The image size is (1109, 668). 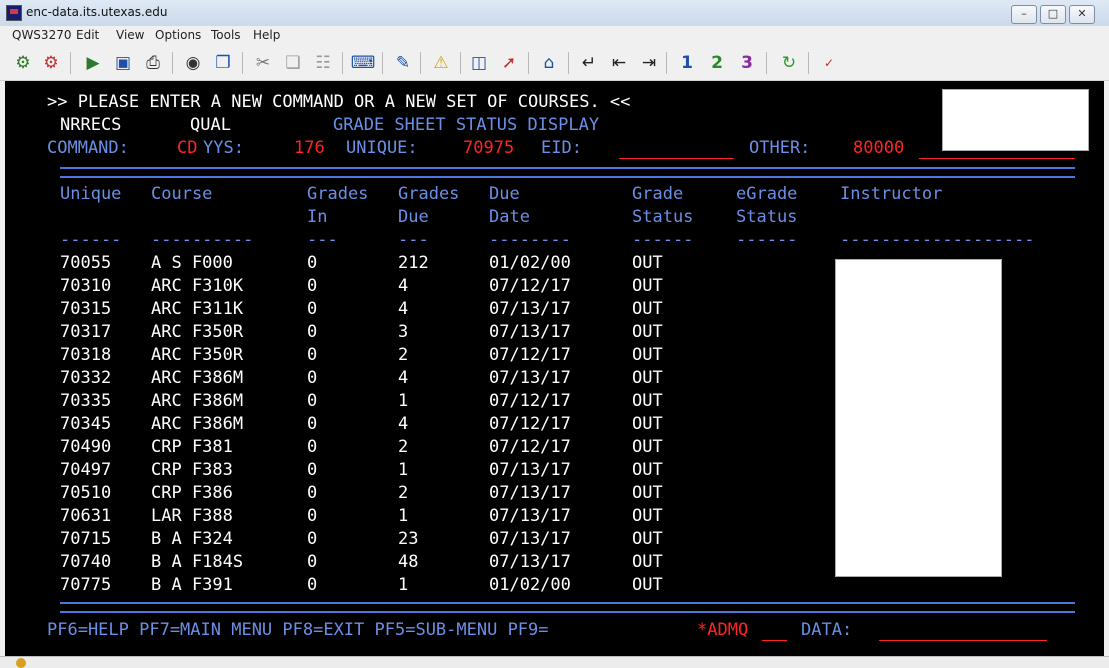 What do you see at coordinates (549, 63) in the screenshot?
I see `home-icon: ⌂` at bounding box center [549, 63].